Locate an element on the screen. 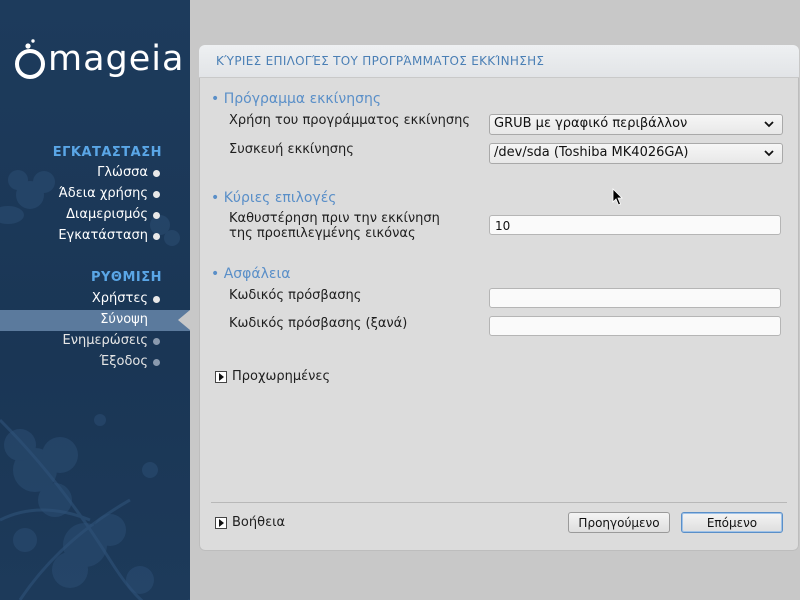  sidebar-item-summary: Σύνοψη is located at coordinates (95, 320).